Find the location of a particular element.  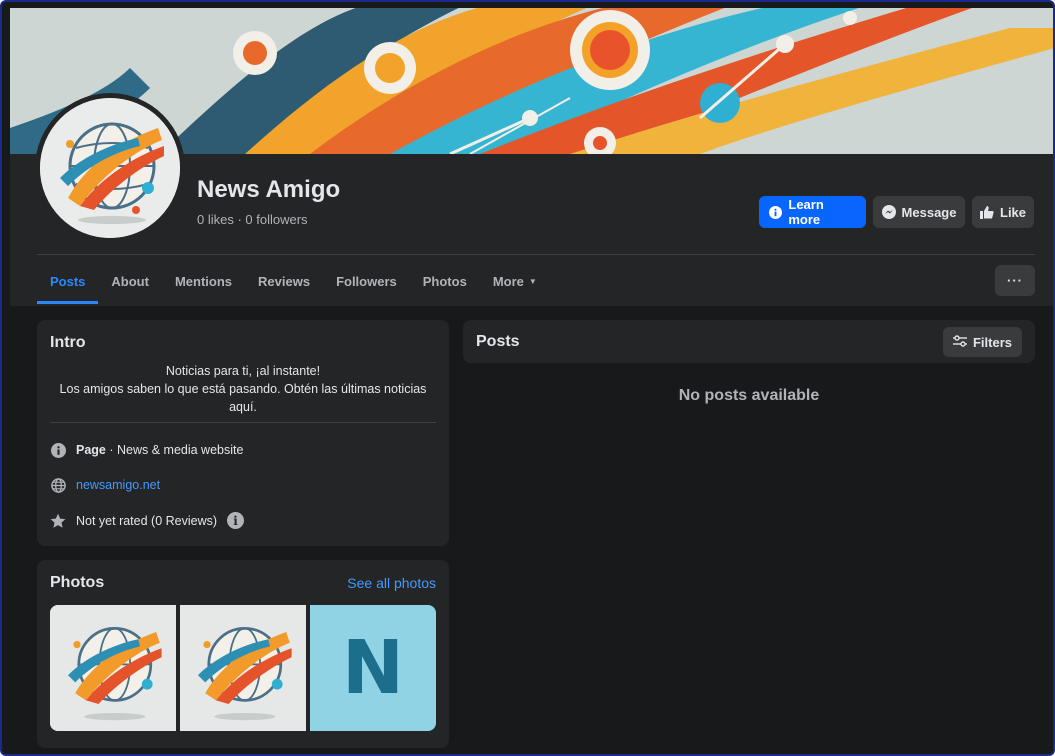

category-label: · News & media website is located at coordinates (174, 450).